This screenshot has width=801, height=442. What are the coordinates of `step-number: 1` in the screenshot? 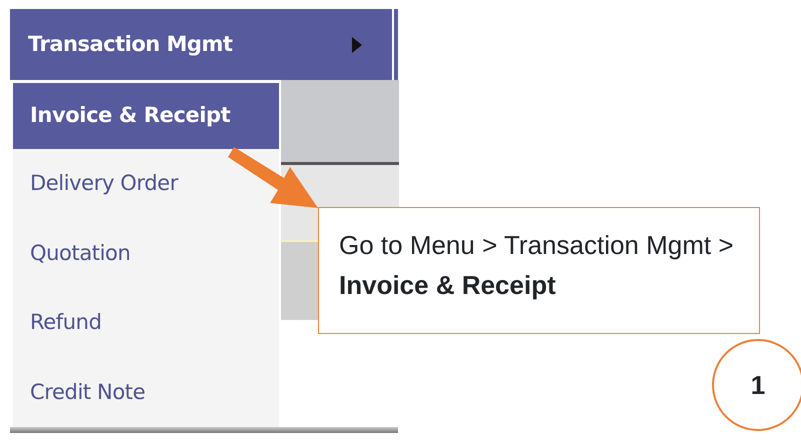 It's located at (756, 385).